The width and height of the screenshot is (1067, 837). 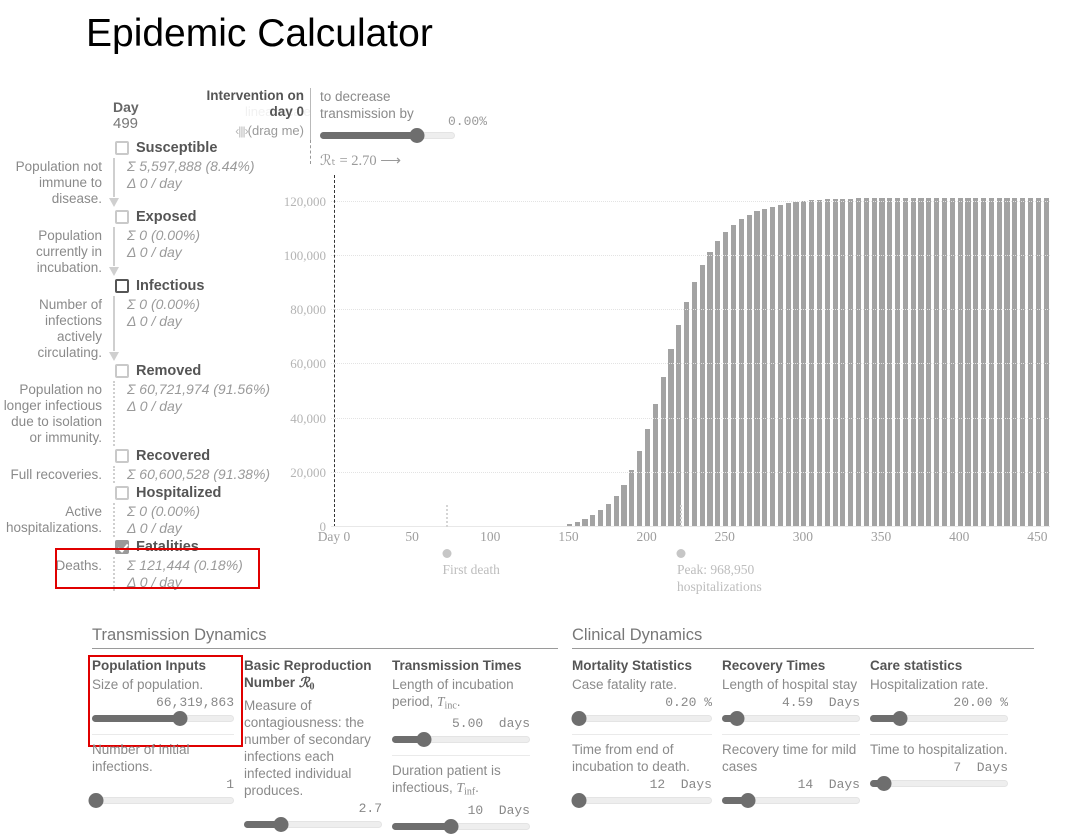 I want to click on slider-time-incubation-to-death, so click(x=641, y=800).